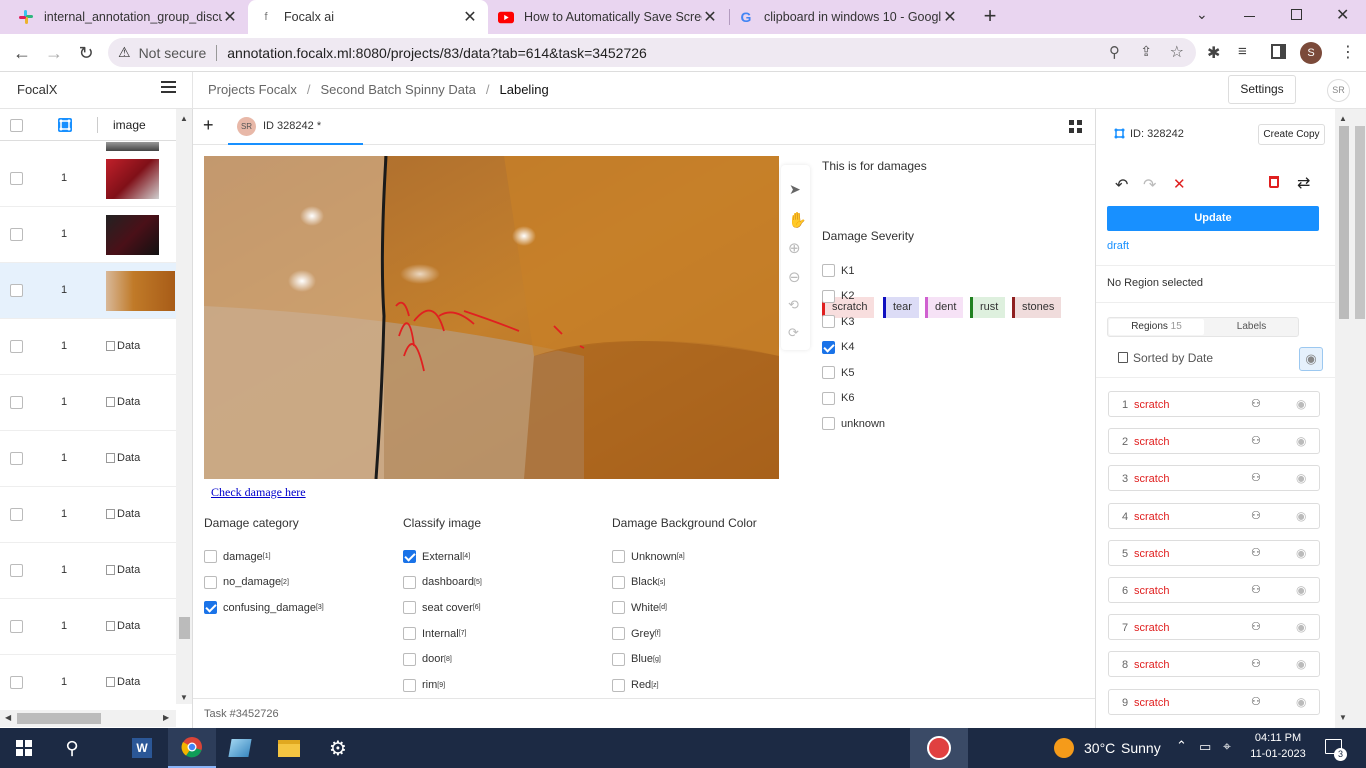 This screenshot has width=1366, height=768. I want to click on clock-date: 11-01-2023, so click(1278, 754).